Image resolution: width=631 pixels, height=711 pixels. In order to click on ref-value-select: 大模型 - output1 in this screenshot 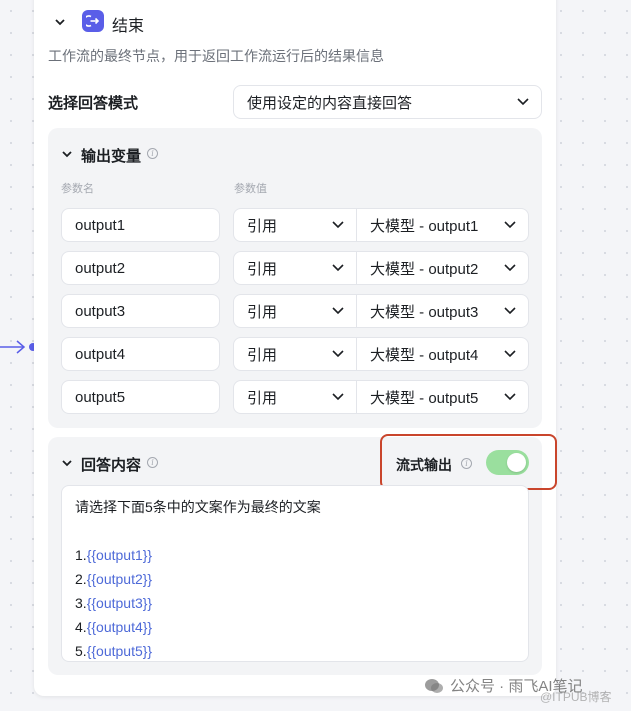, I will do `click(442, 225)`.